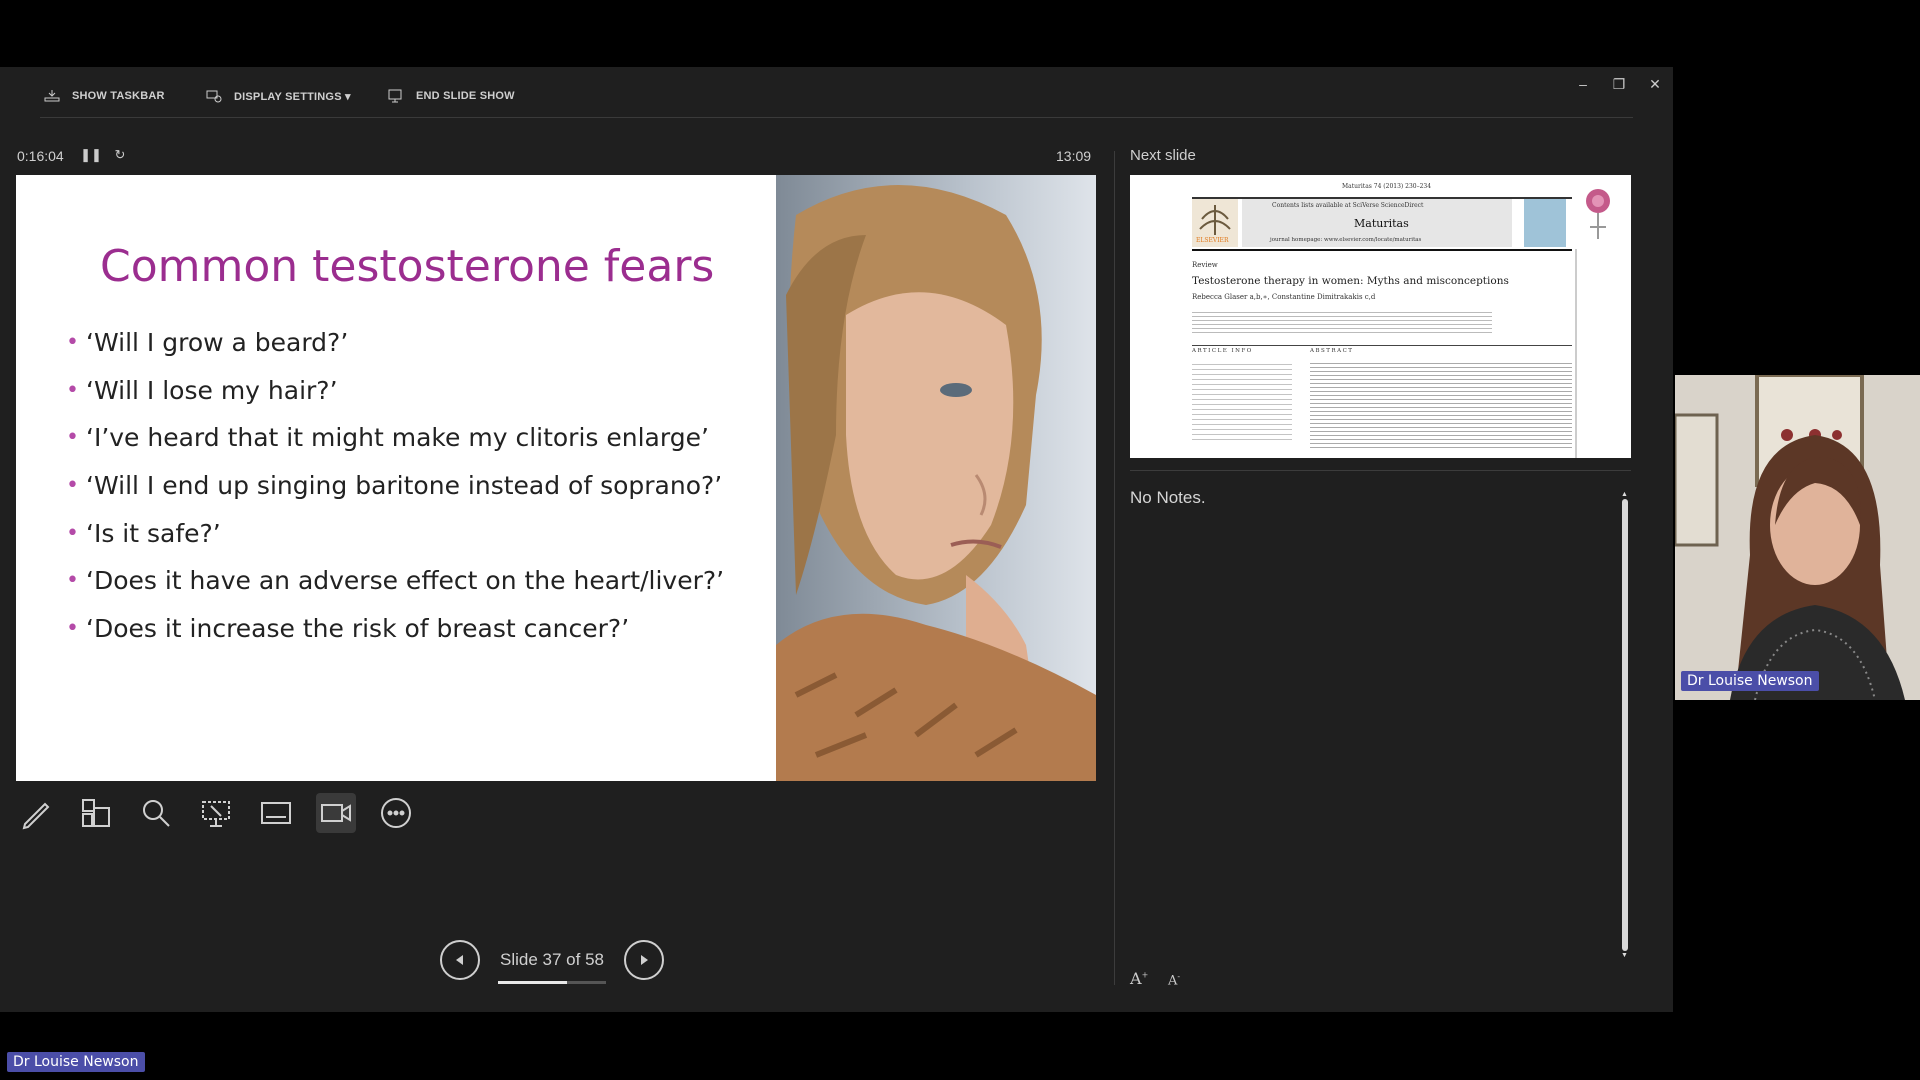 This screenshot has height=1080, width=1920. I want to click on previous-icon, so click(459, 960).